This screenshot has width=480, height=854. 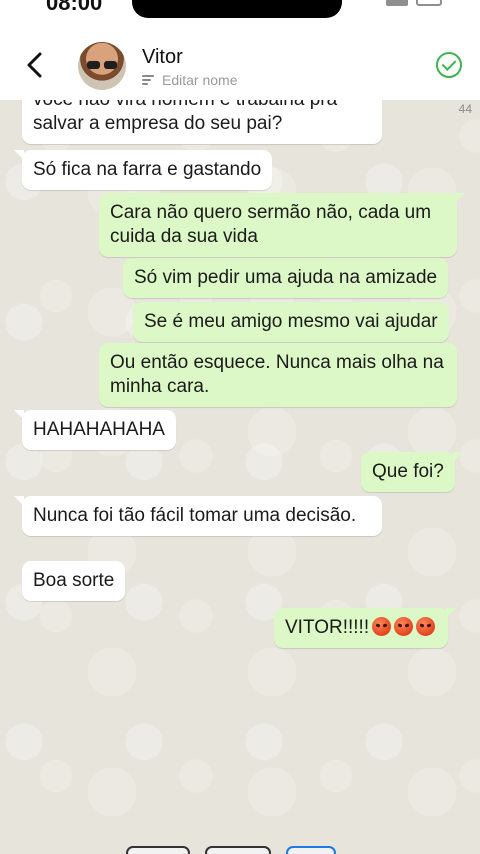 What do you see at coordinates (162, 57) in the screenshot?
I see `contact-name: Vitor` at bounding box center [162, 57].